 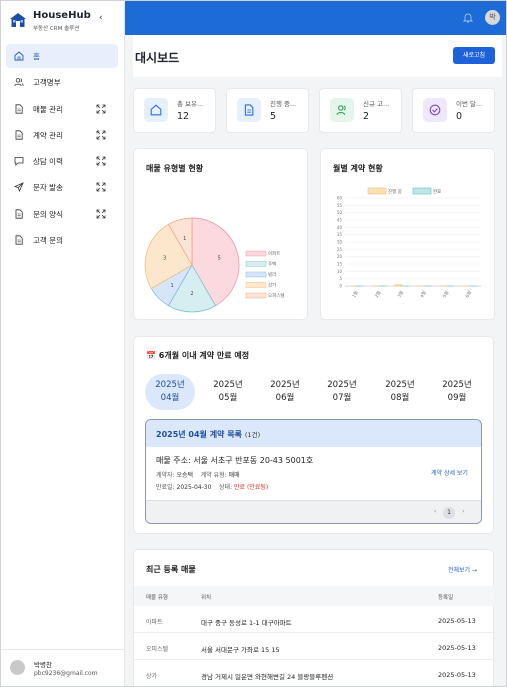 I want to click on sidebar-item-label: 문자 발송, so click(x=48, y=188).